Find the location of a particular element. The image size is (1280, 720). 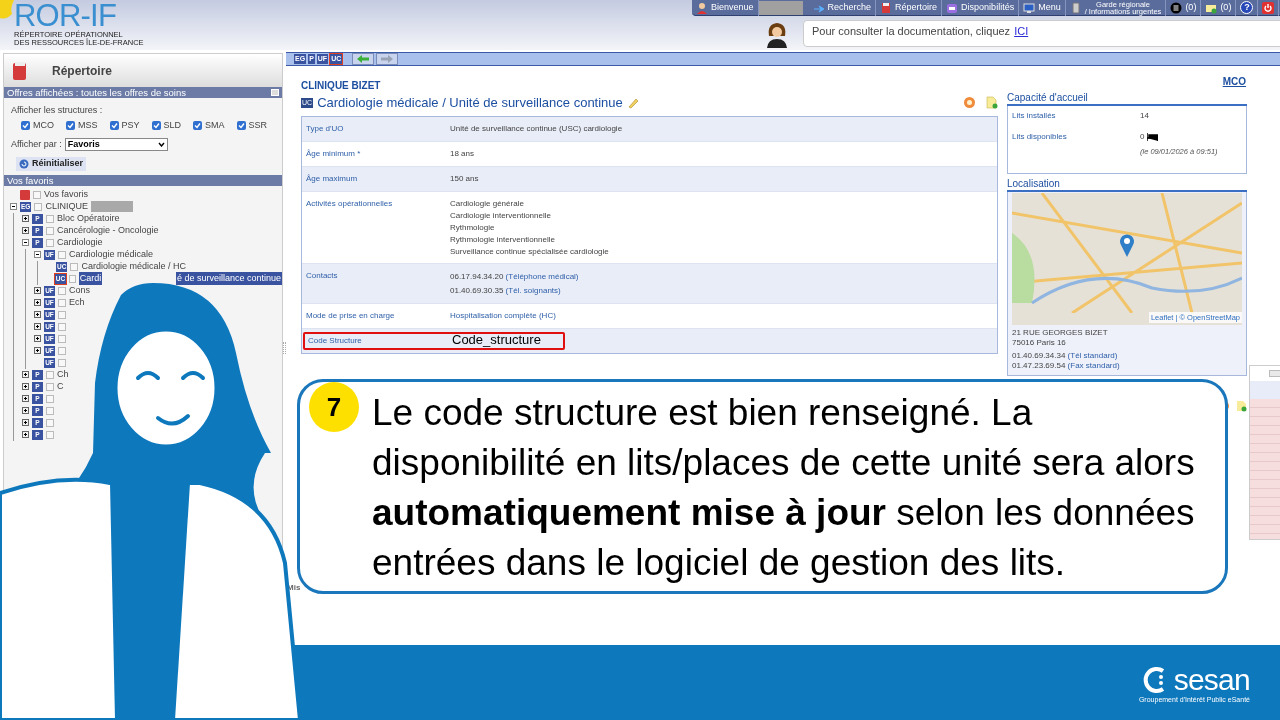

tree-item: Cancérologie - Oncologie is located at coordinates (108, 230).